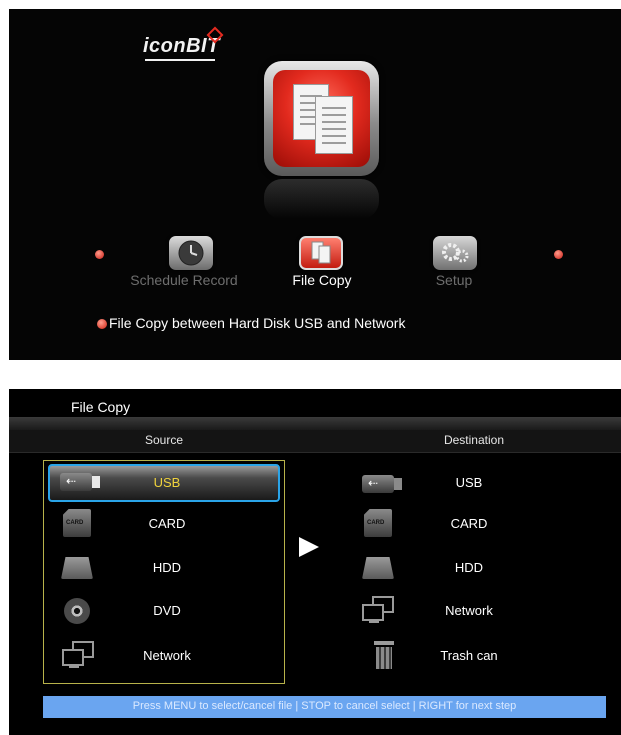  What do you see at coordinates (384, 655) in the screenshot?
I see `trash-icon` at bounding box center [384, 655].